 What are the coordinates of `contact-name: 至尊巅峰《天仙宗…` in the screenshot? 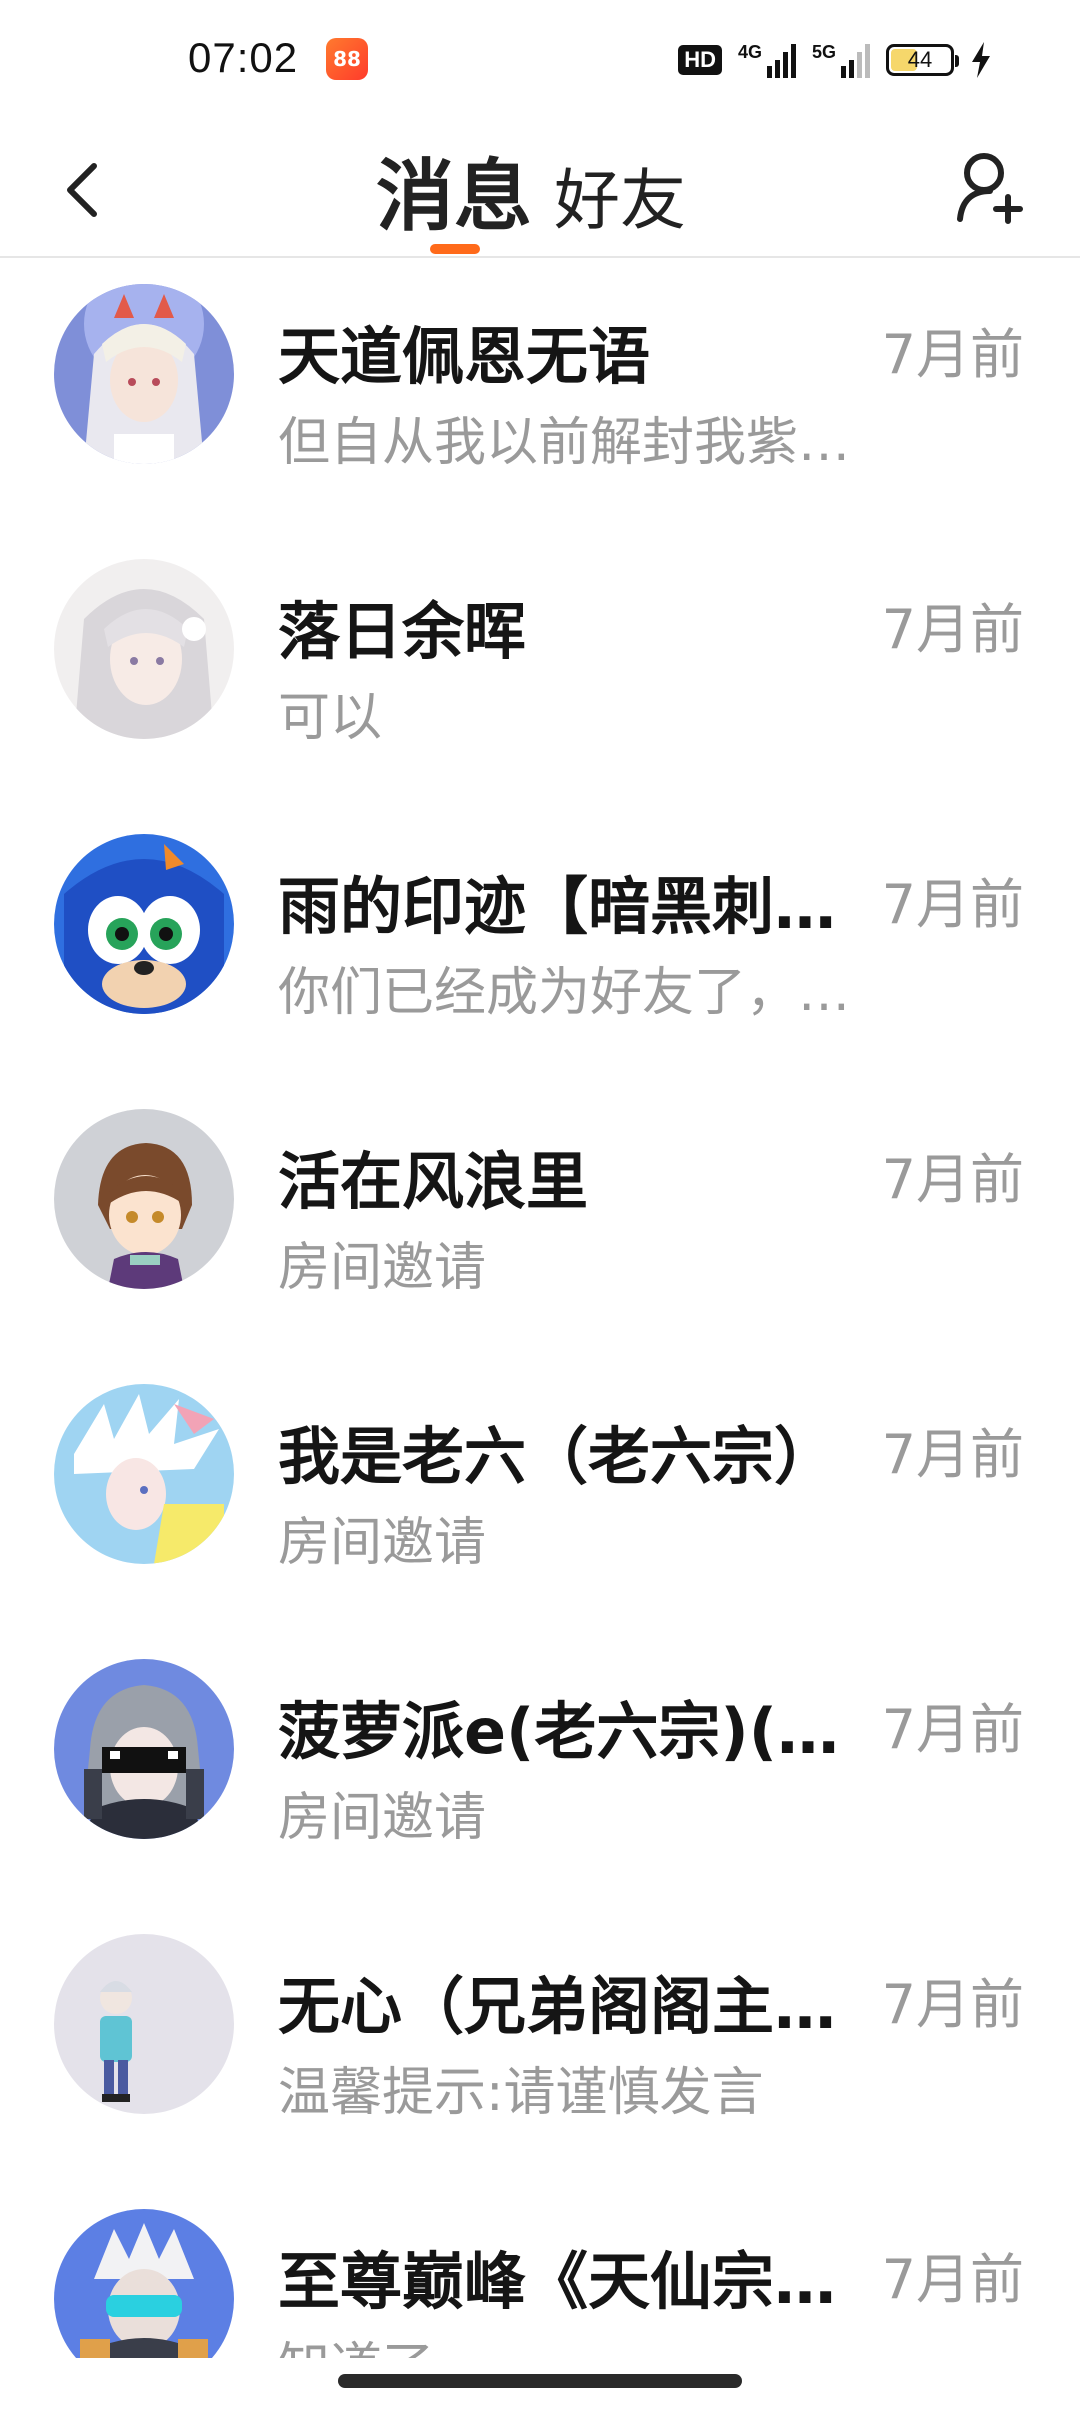 It's located at (557, 2281).